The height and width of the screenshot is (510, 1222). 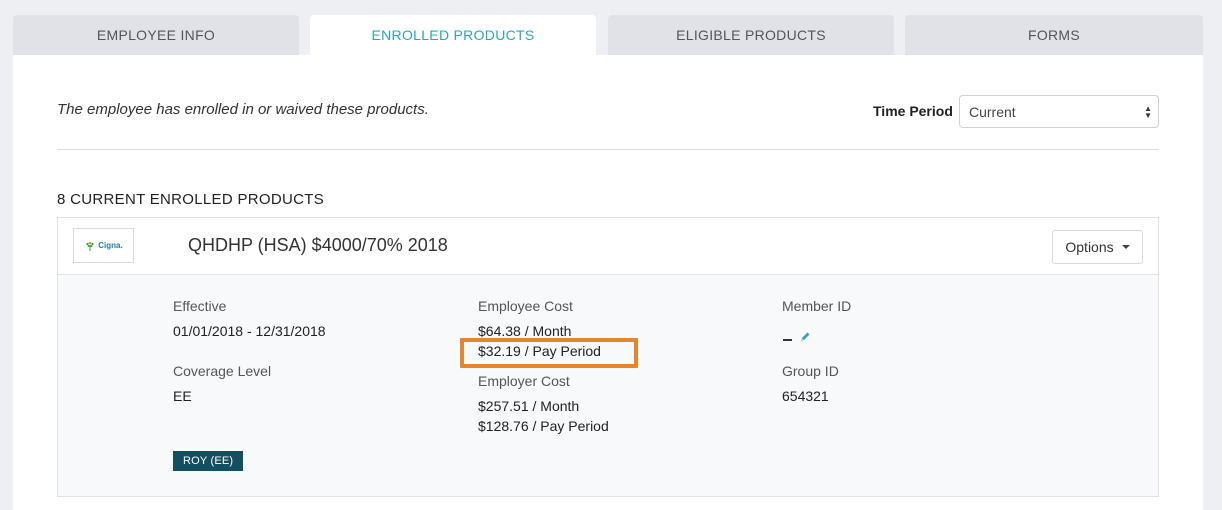 What do you see at coordinates (525, 306) in the screenshot?
I see `employee-cost-label: Employee Cost` at bounding box center [525, 306].